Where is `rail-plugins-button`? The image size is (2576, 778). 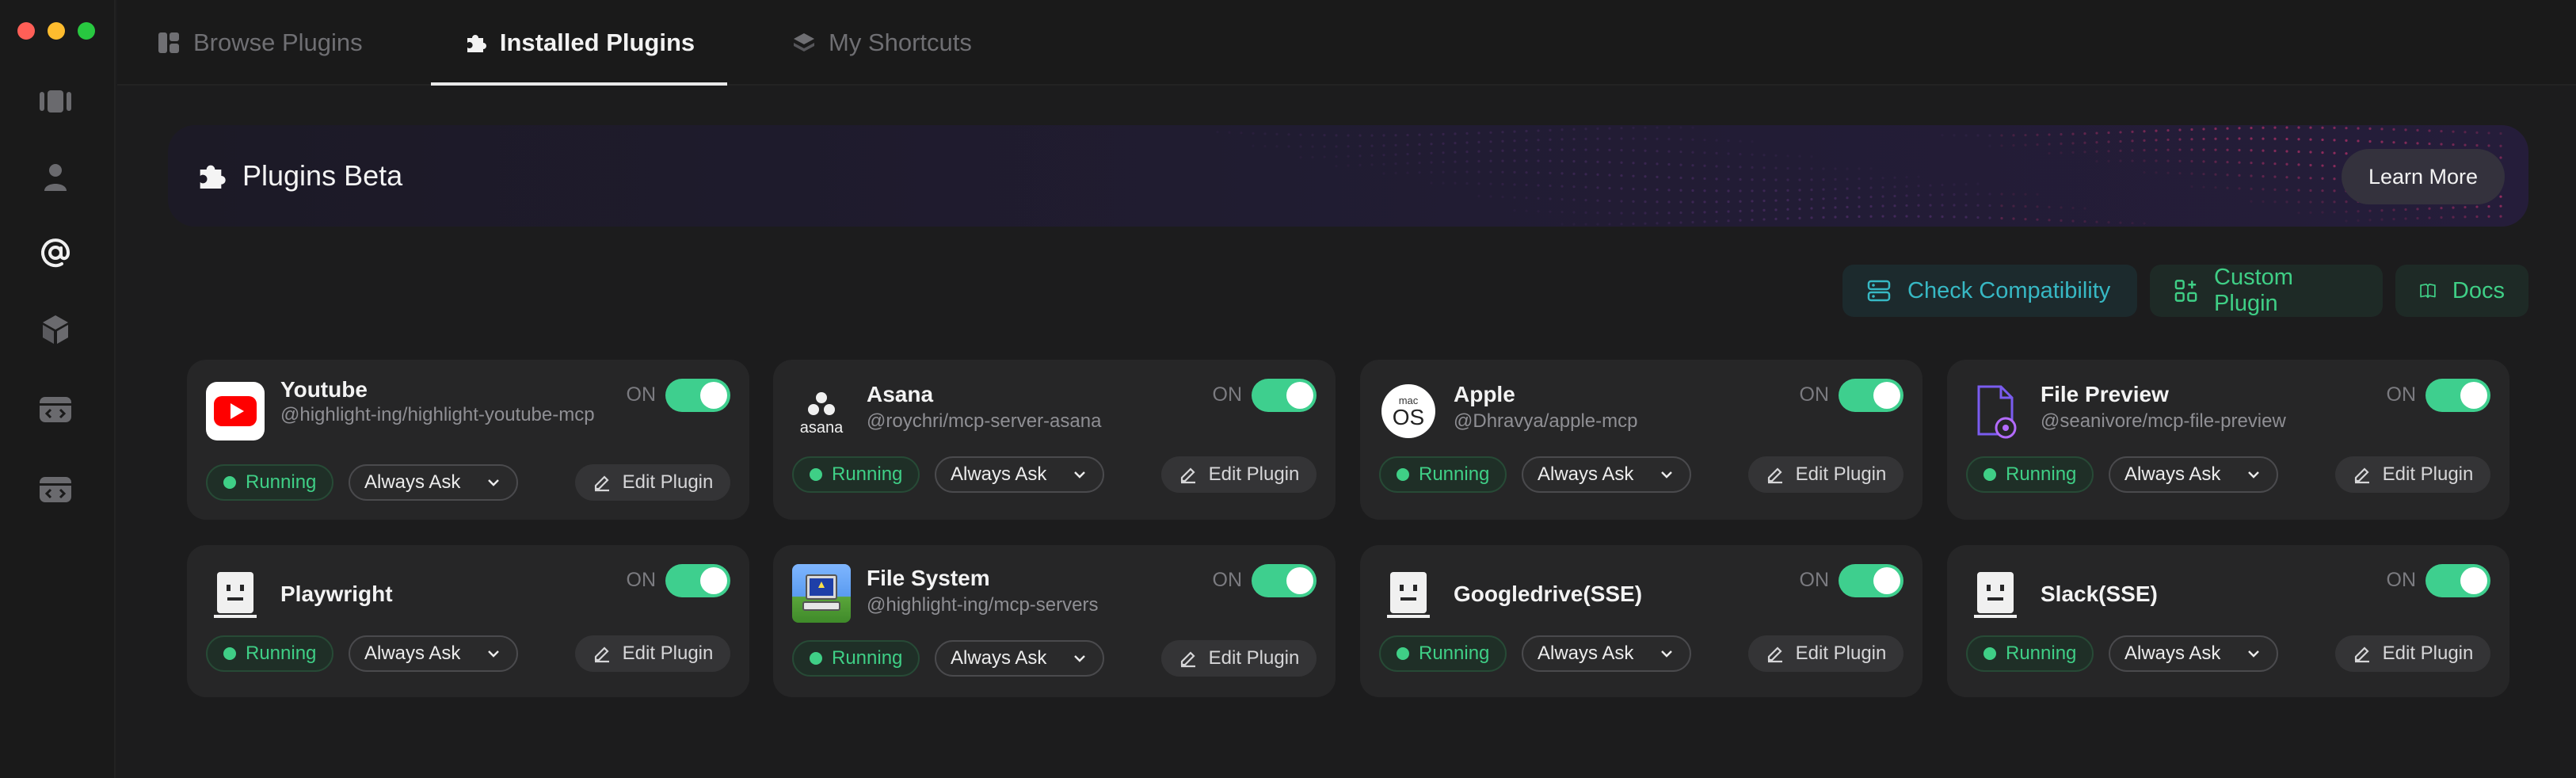
rail-plugins-button is located at coordinates (56, 329).